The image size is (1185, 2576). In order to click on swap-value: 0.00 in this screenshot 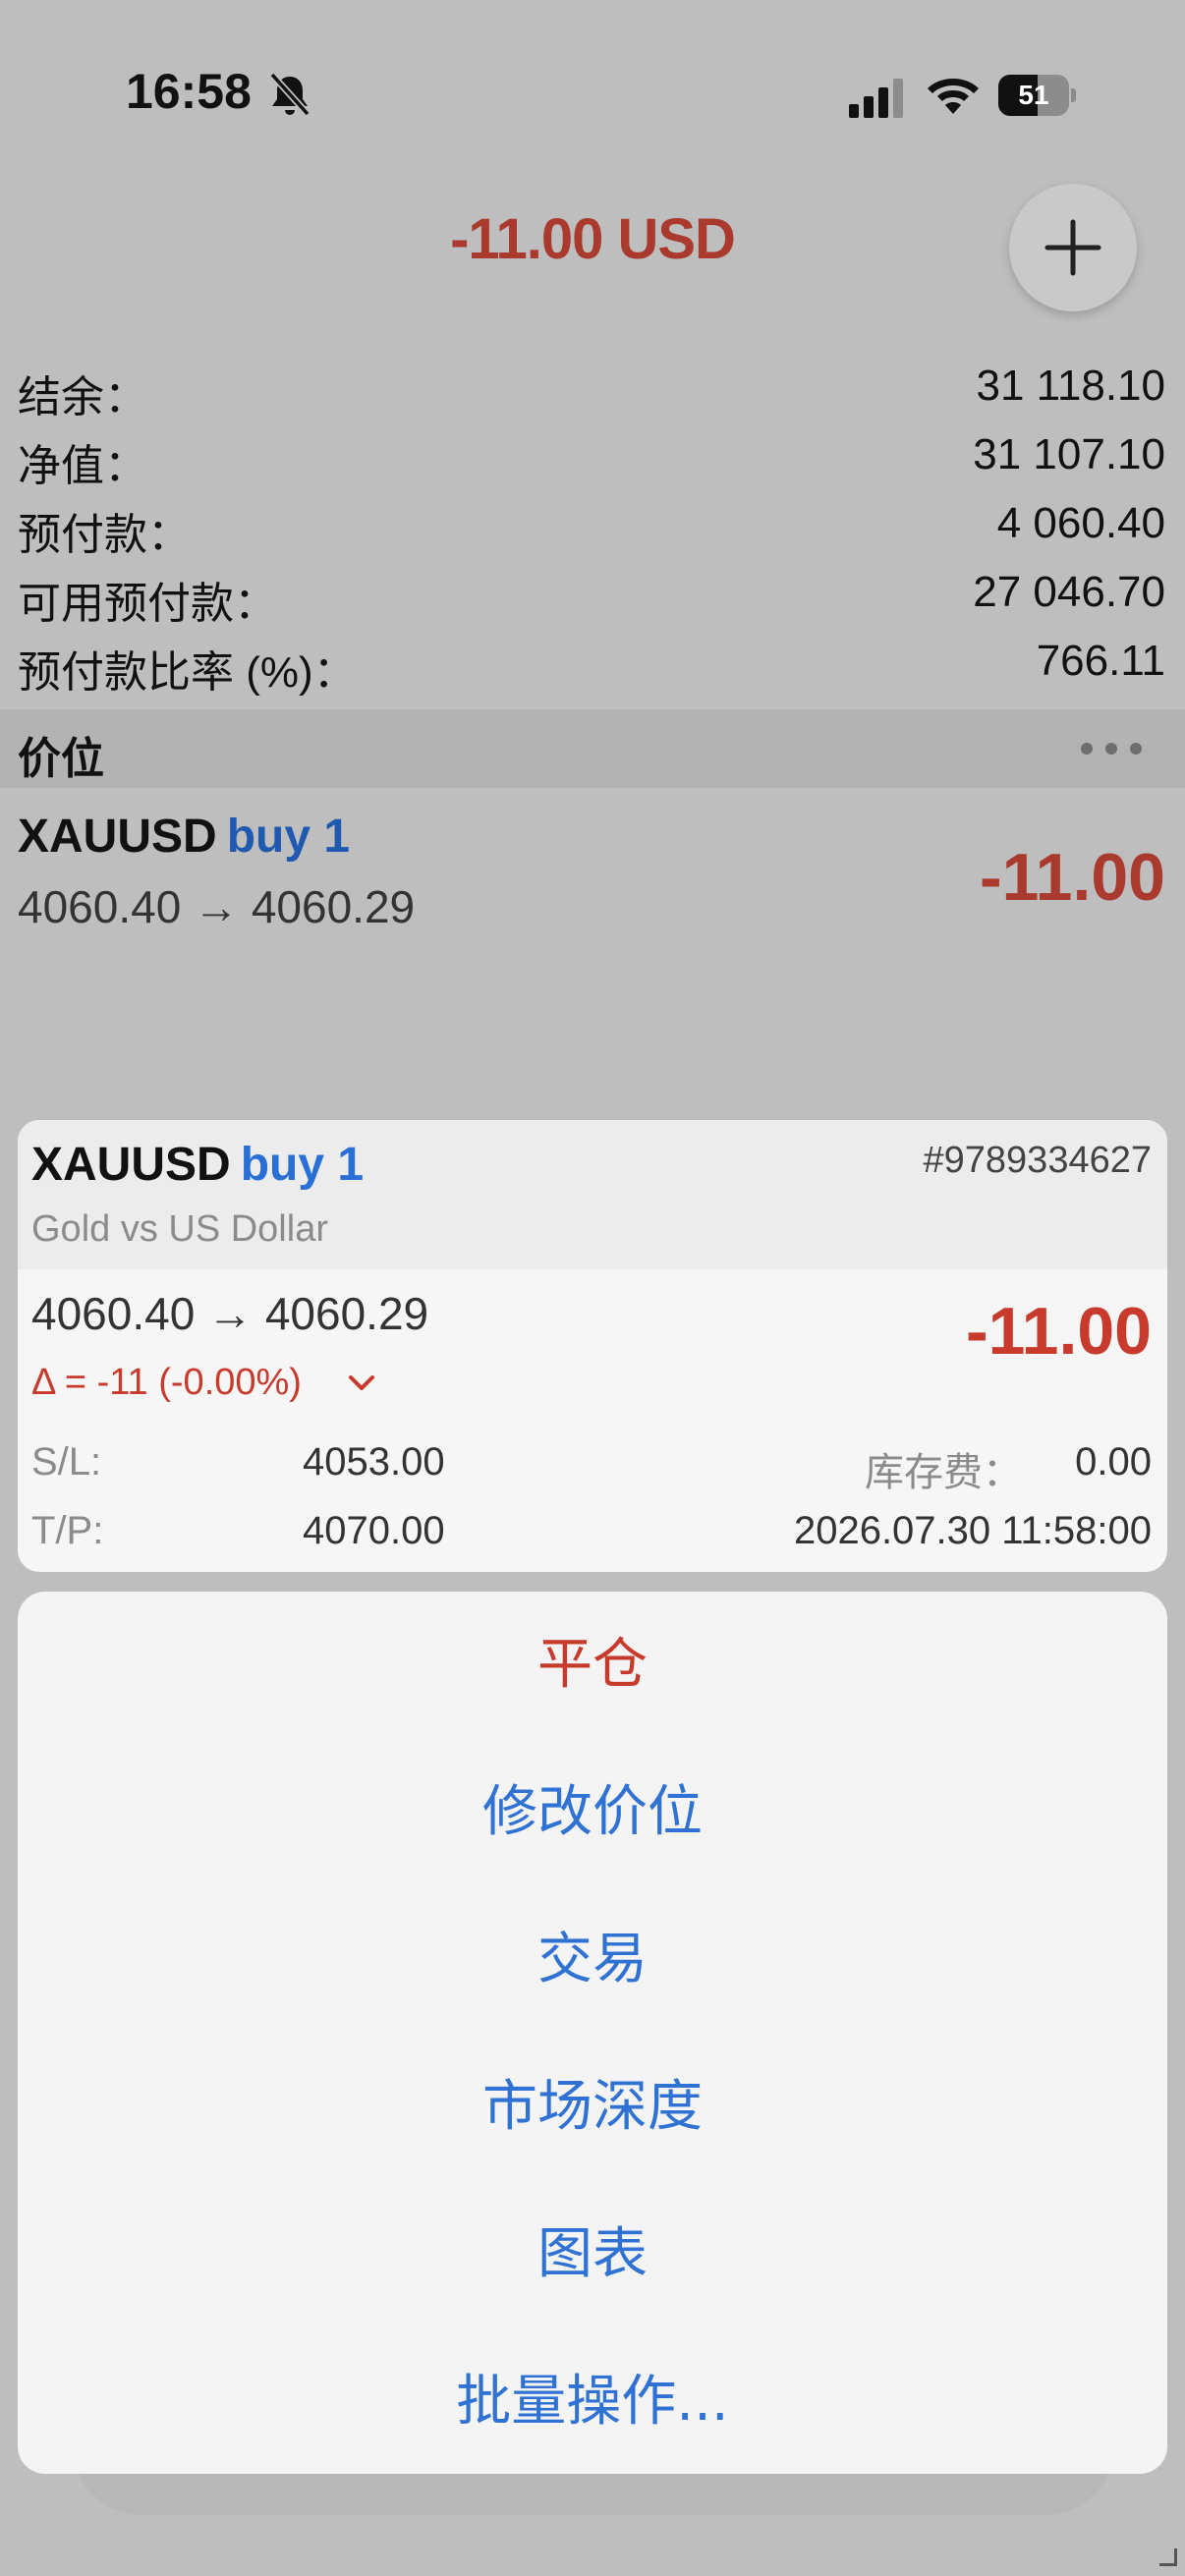, I will do `click(1114, 1462)`.